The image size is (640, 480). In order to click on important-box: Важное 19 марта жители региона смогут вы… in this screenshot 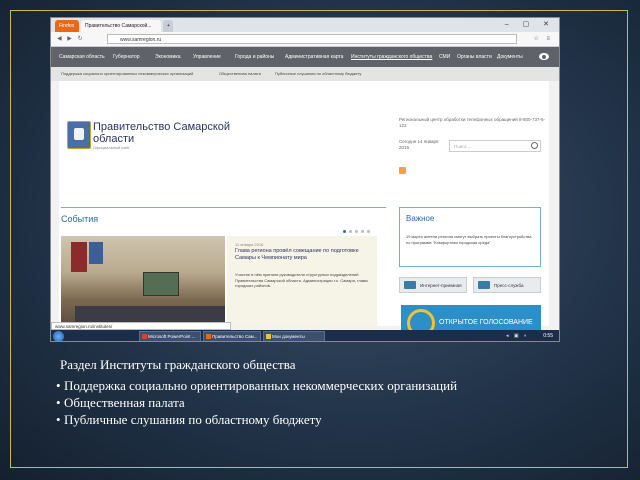, I will do `click(470, 237)`.